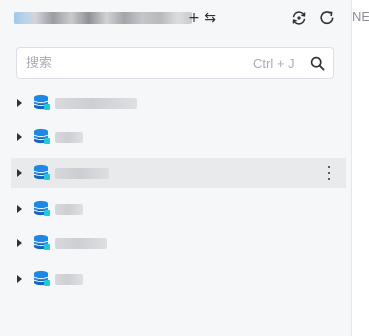 The width and height of the screenshot is (369, 336). I want to click on more-vertical-icon, so click(329, 173).